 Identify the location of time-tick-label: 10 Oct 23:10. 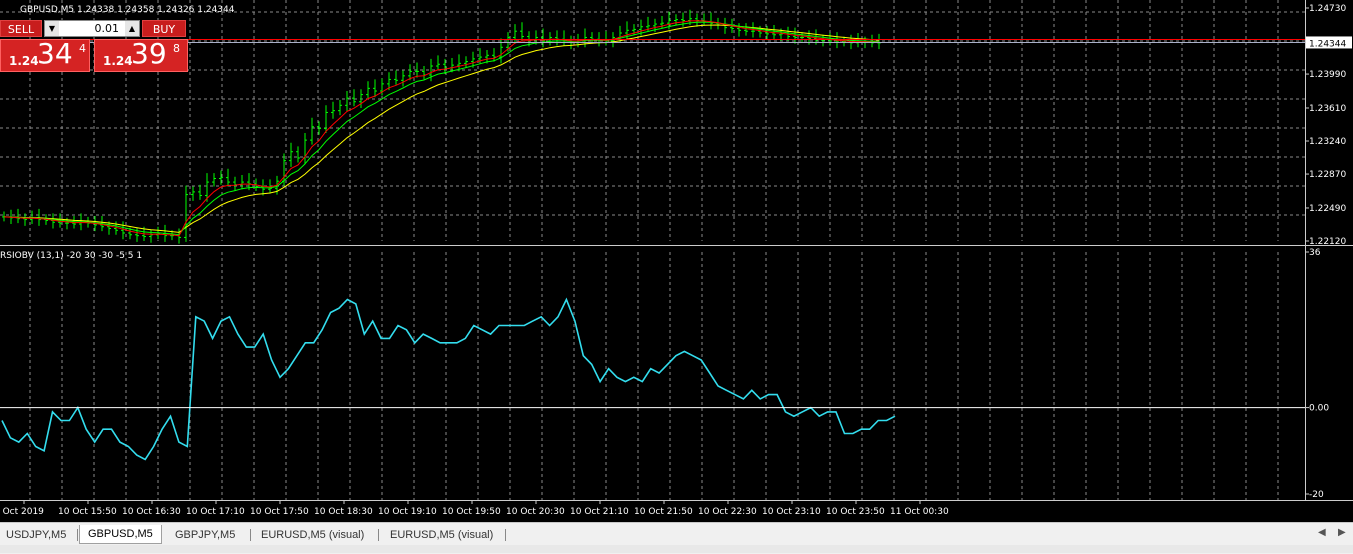
(791, 512).